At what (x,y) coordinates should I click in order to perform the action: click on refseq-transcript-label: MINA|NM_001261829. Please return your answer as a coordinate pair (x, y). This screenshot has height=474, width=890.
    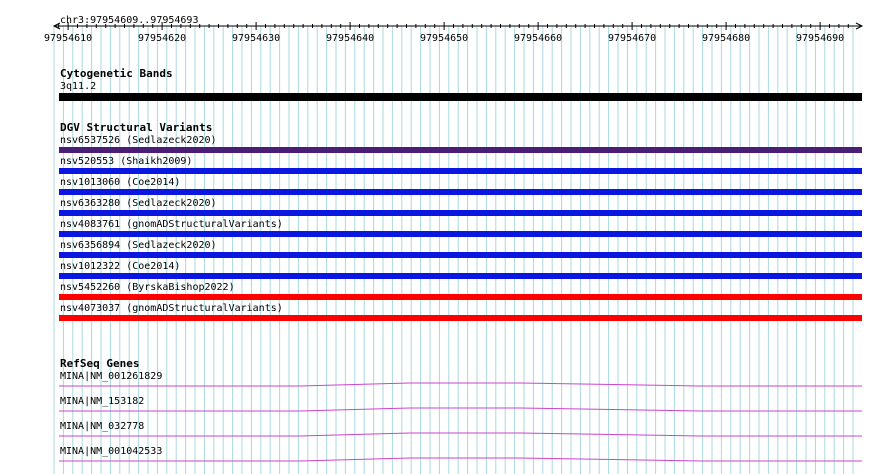
    Looking at the image, I should click on (111, 376).